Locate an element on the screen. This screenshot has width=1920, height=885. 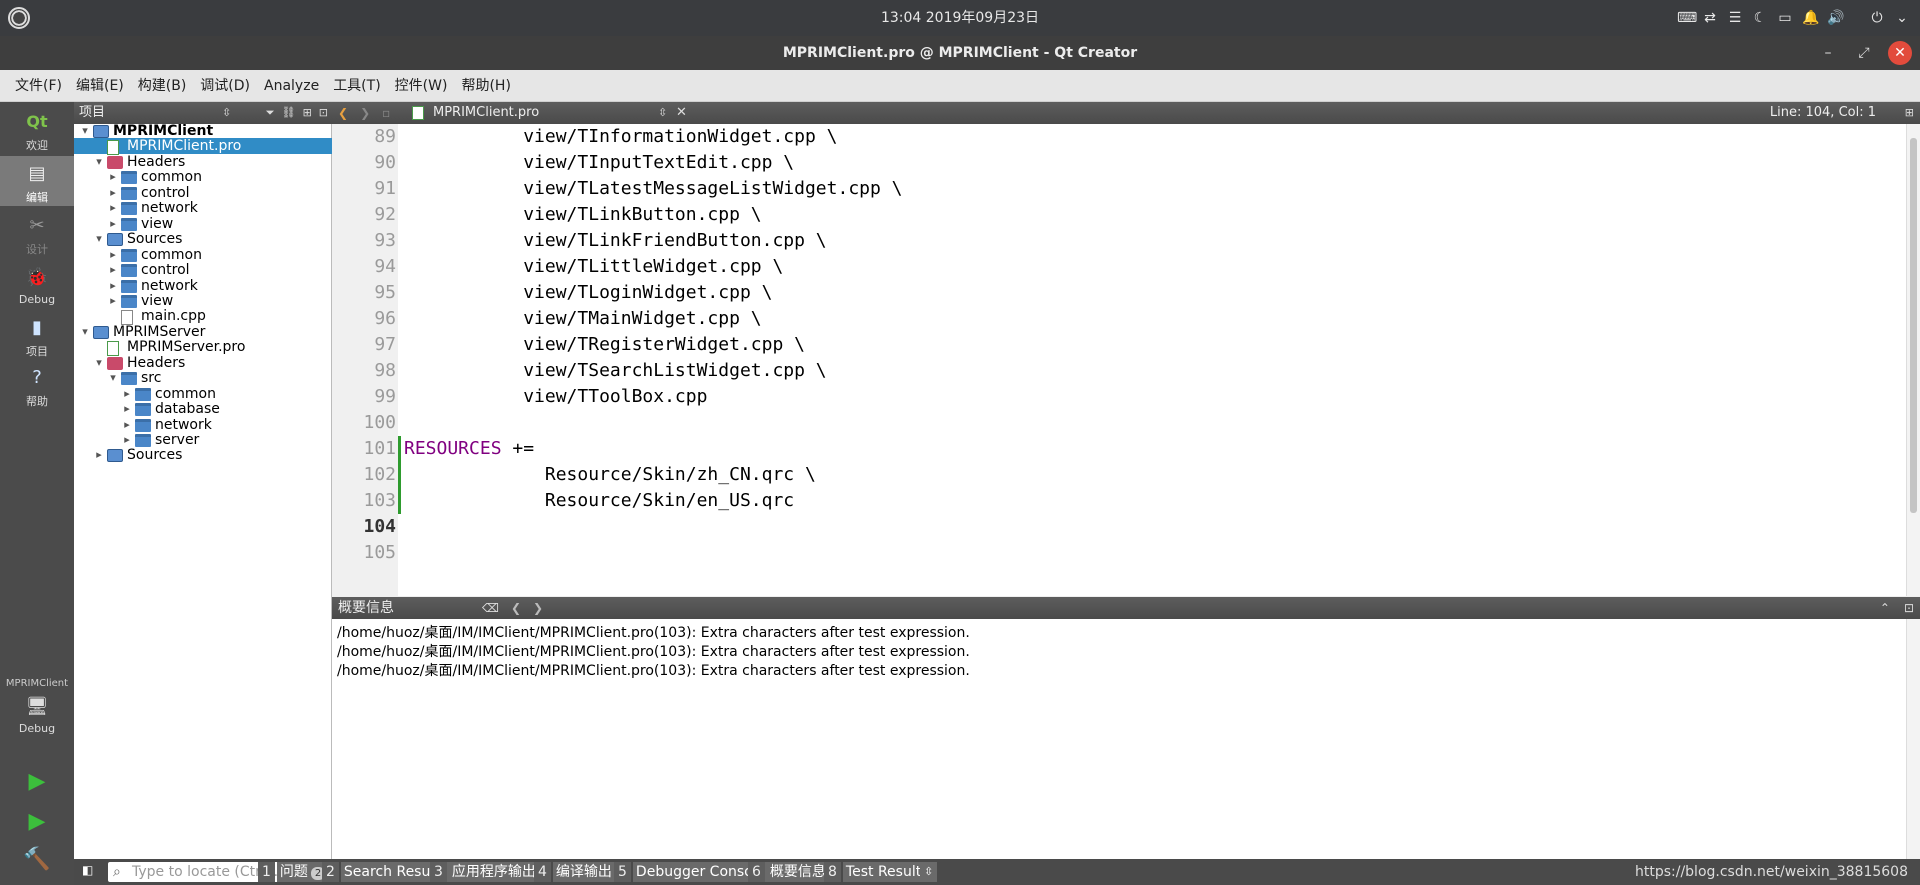
close-pane-icon: ⊡ is located at coordinates (1909, 608).